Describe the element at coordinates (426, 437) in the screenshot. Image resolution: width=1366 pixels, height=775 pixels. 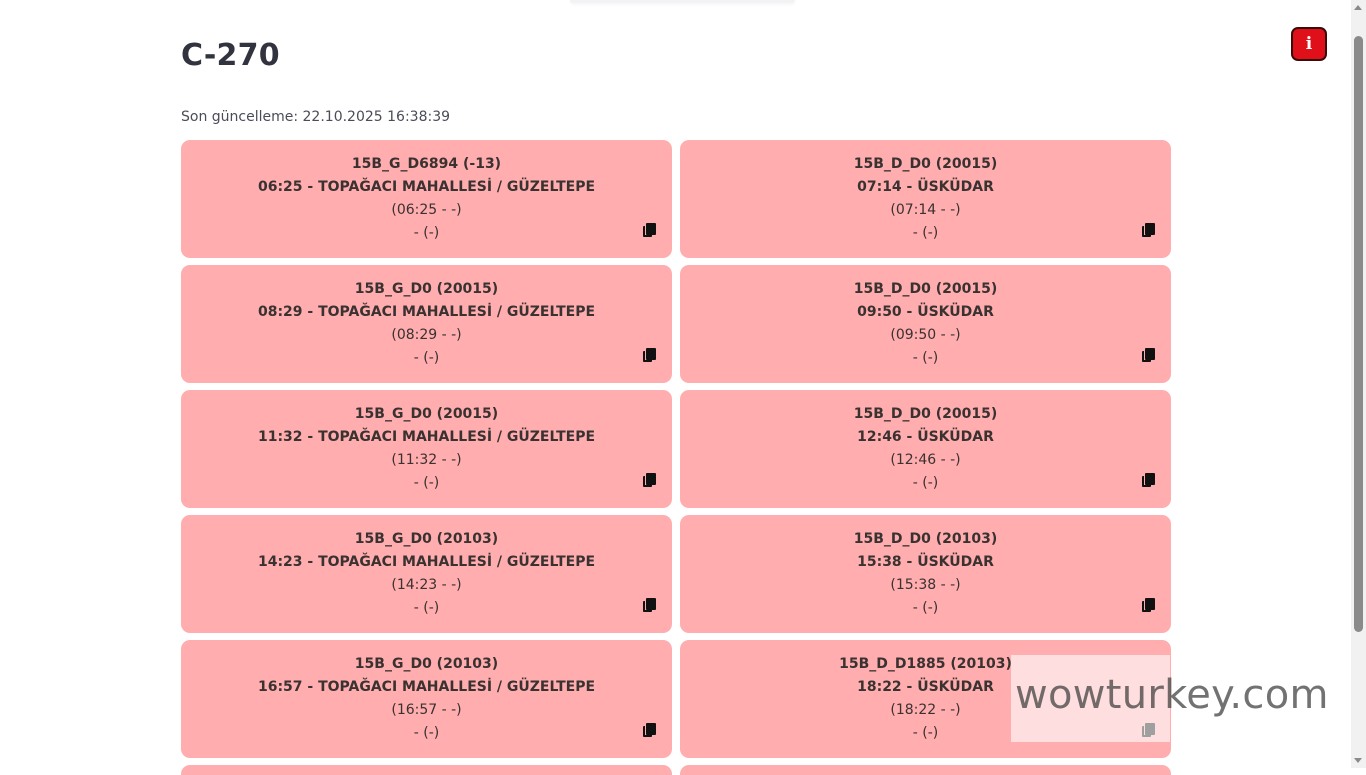
I see `trip-departure: 11:32 - TOPAĞACI MAHALLESİ / GÜZELTEPE` at that location.